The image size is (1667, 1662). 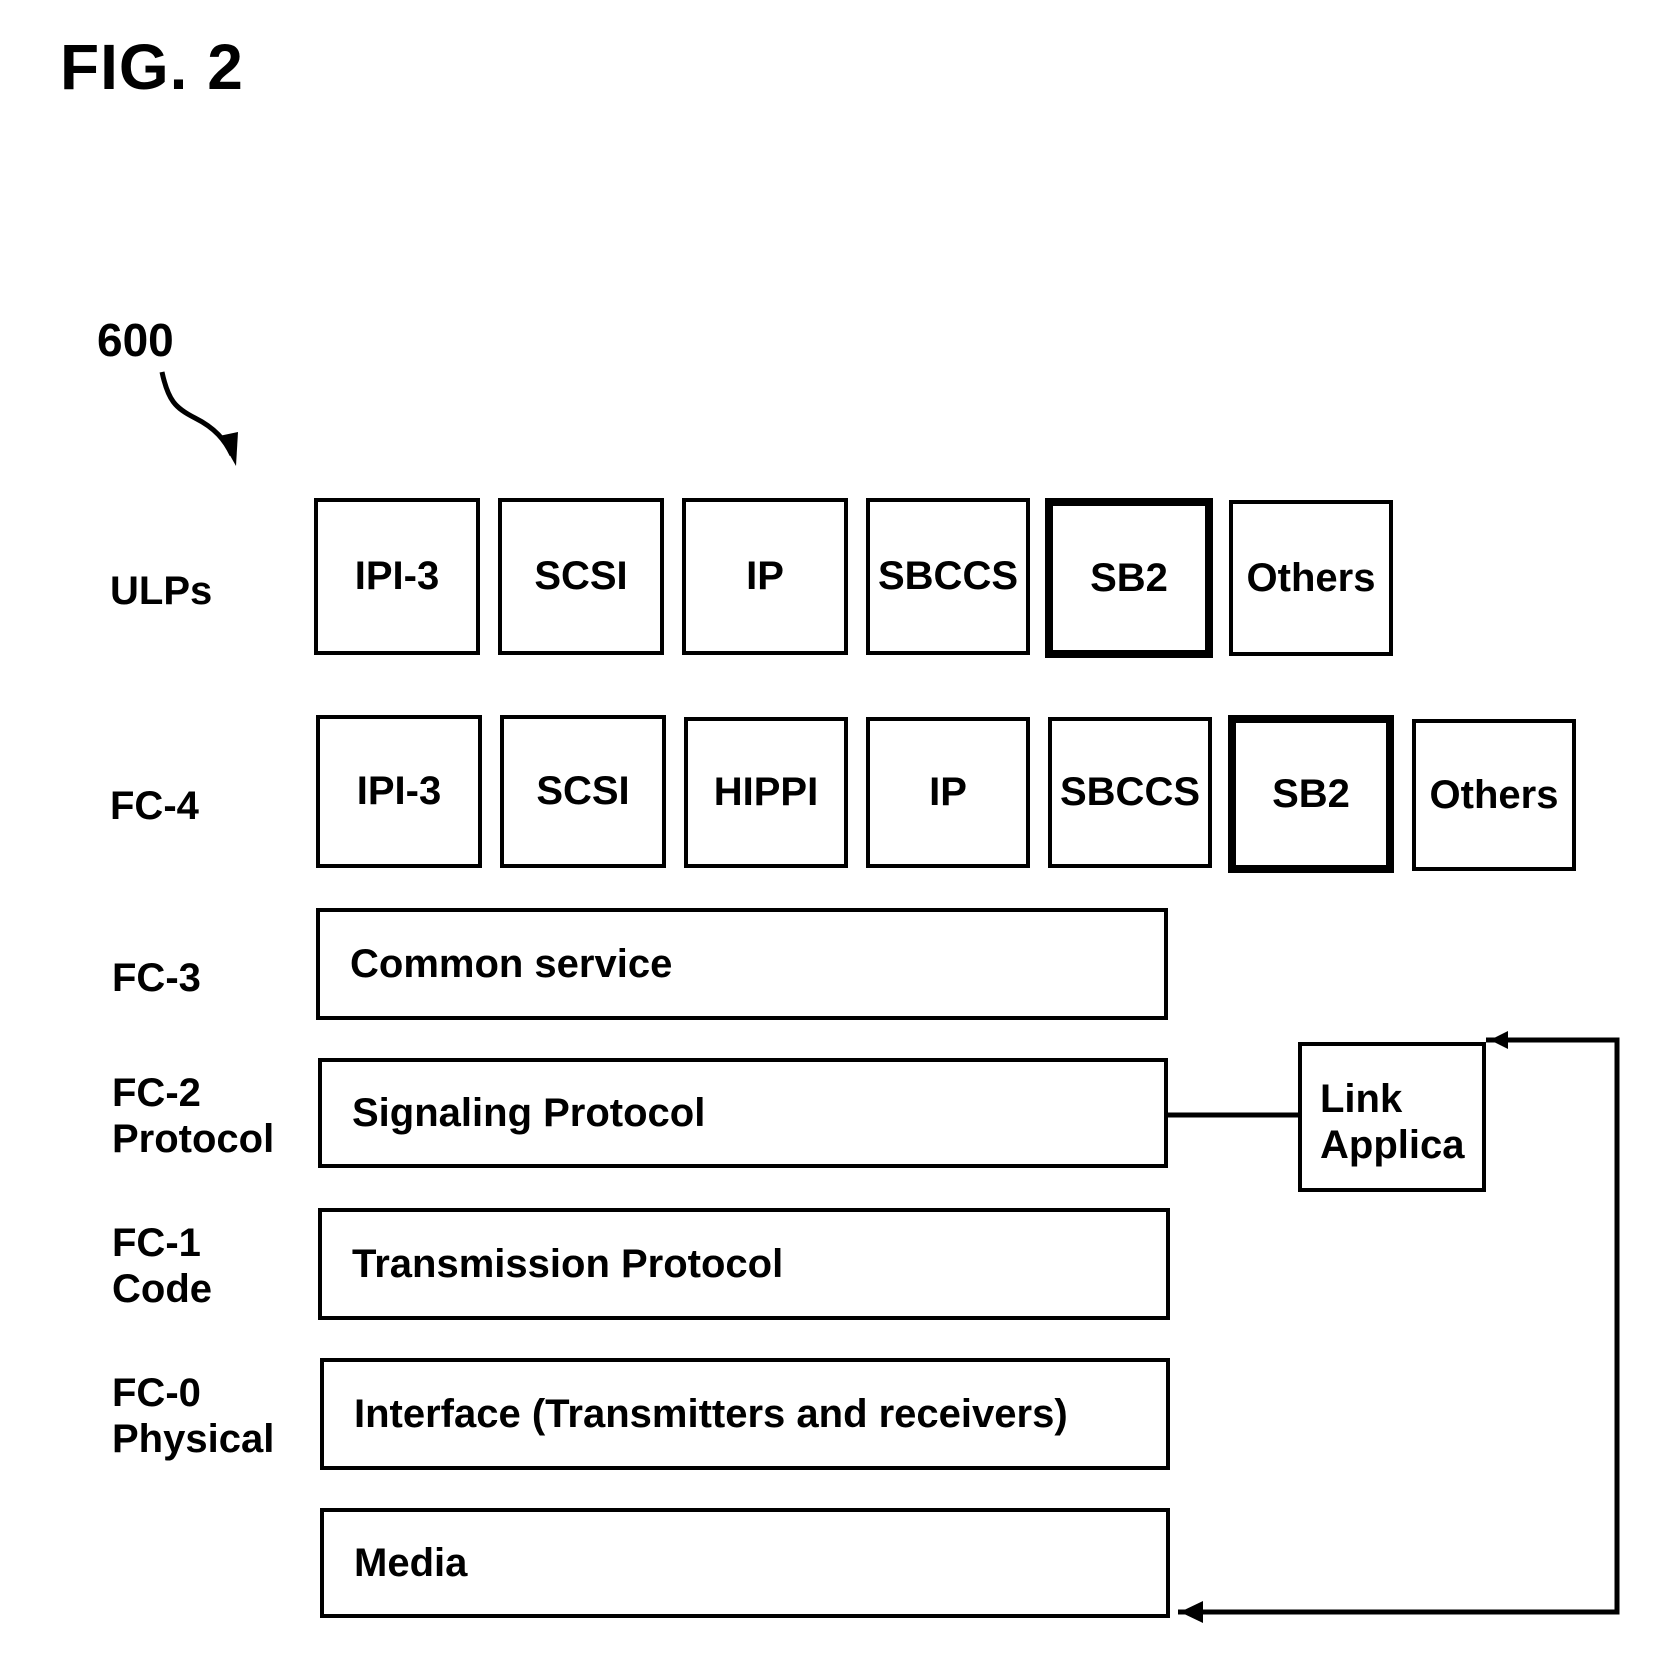 What do you see at coordinates (1499, 1040) in the screenshot?
I see `loop-arrowhead-top-icon` at bounding box center [1499, 1040].